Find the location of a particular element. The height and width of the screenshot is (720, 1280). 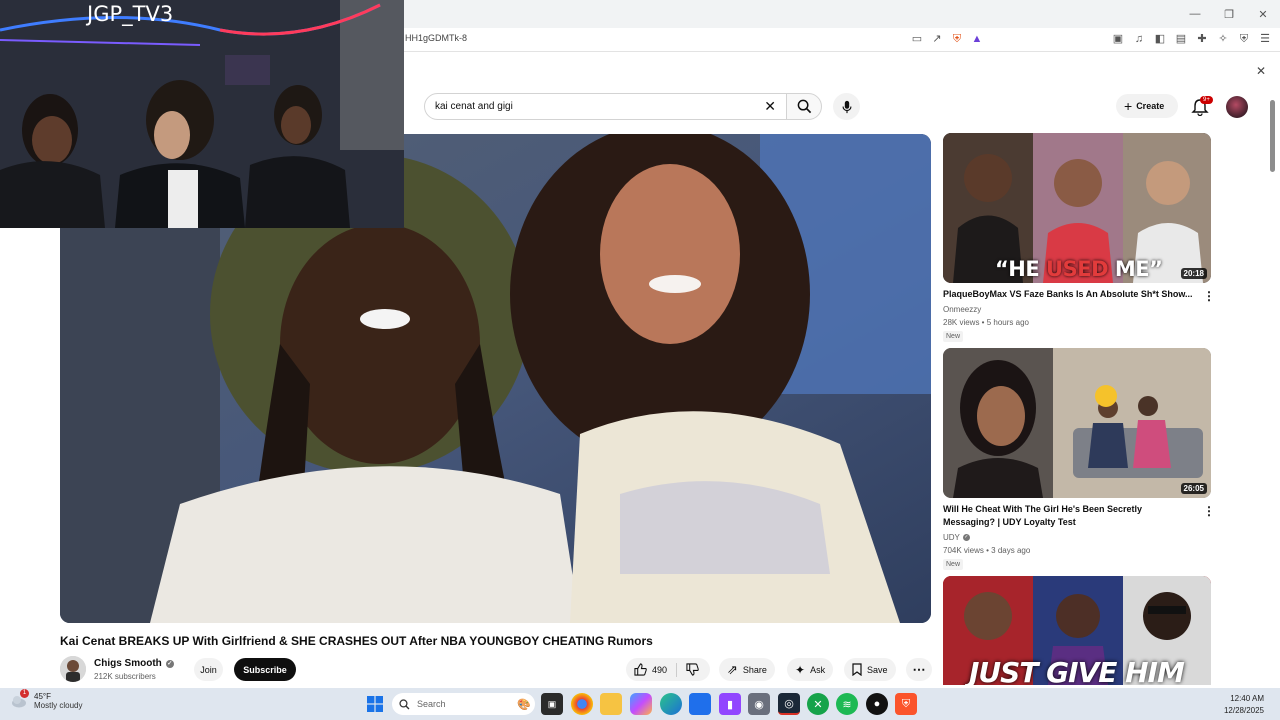

brave-shield-icon: ⛨ is located at coordinates (957, 39).